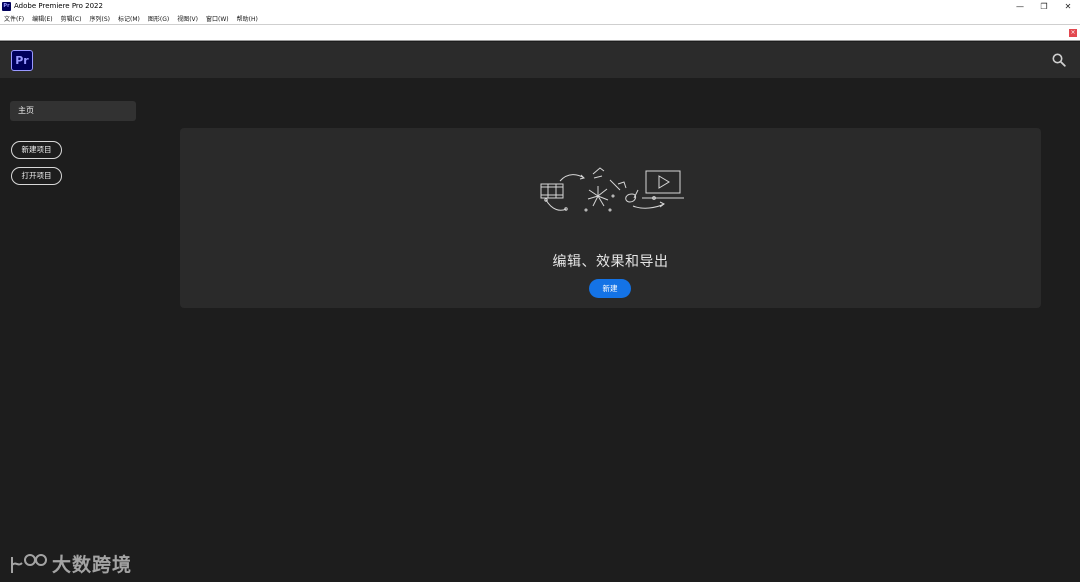 The width and height of the screenshot is (1080, 582). Describe the element at coordinates (247, 18) in the screenshot. I see `menu-help: 帮助(H)` at that location.